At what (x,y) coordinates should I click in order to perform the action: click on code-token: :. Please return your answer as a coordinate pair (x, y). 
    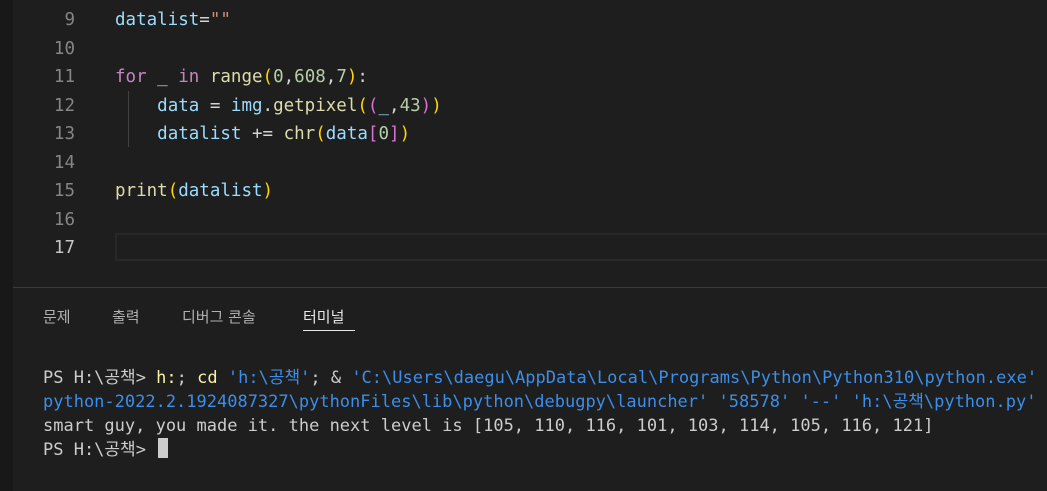
    Looking at the image, I should click on (362, 77).